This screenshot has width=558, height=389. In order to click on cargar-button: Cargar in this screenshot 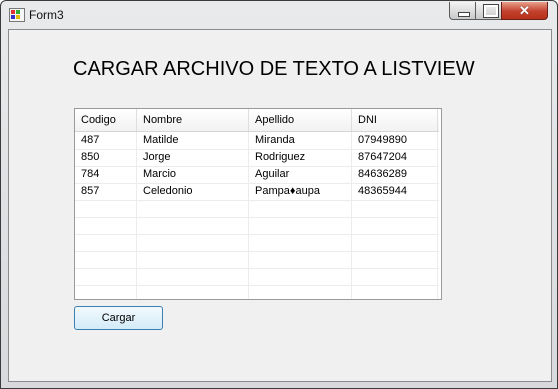, I will do `click(118, 318)`.